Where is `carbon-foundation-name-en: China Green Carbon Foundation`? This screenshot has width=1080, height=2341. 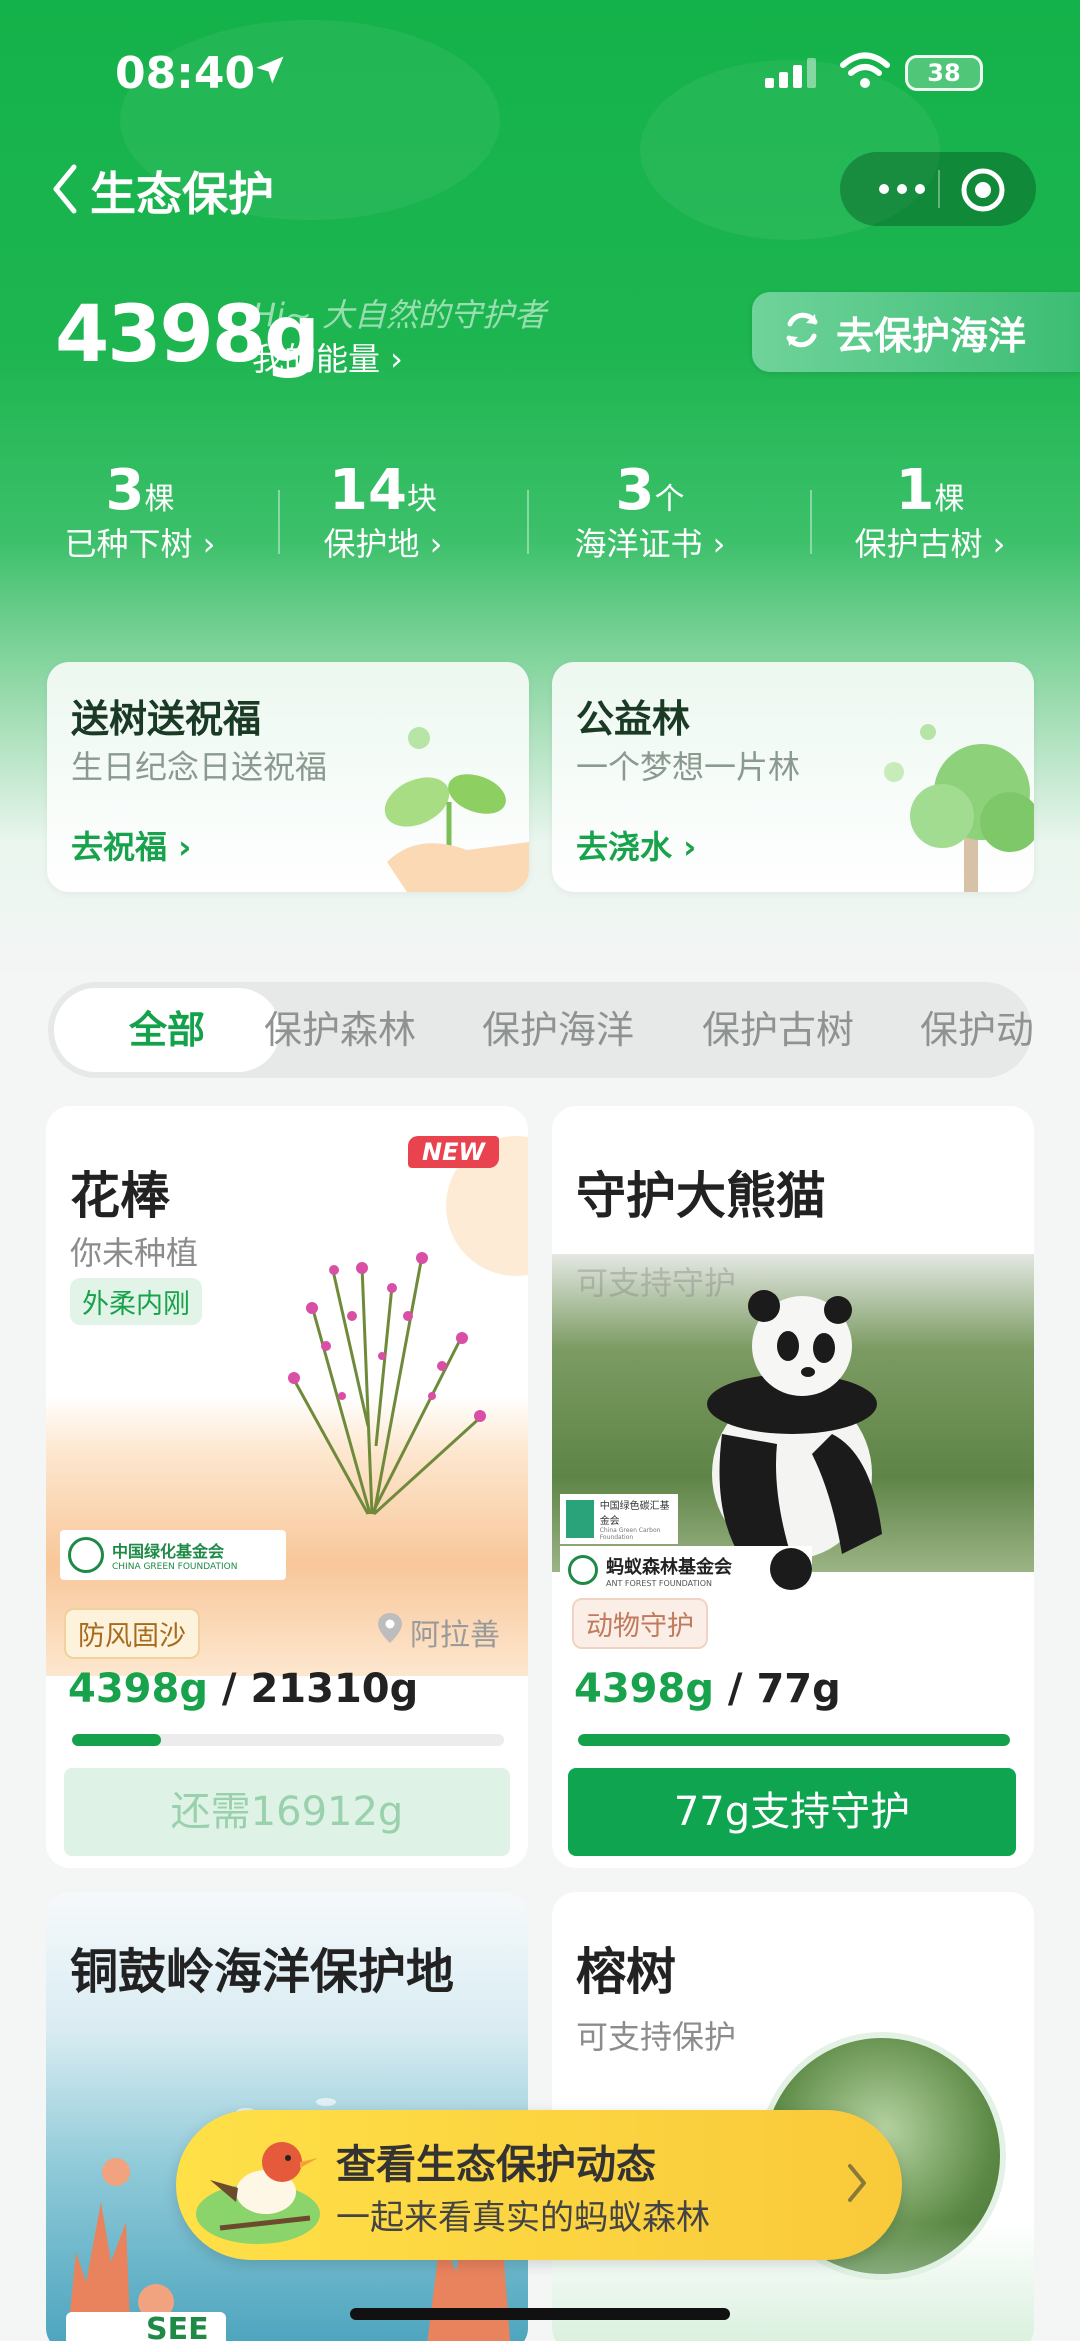 carbon-foundation-name-en: China Green Carbon Foundation is located at coordinates (630, 1534).